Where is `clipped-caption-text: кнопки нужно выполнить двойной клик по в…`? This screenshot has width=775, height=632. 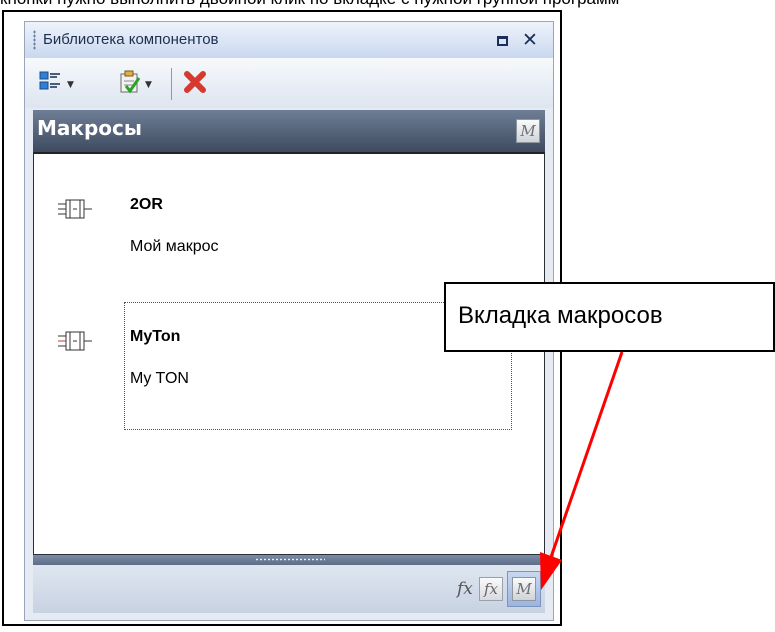 clipped-caption-text: кнопки нужно выполнить двойной клик по в… is located at coordinates (387, 4).